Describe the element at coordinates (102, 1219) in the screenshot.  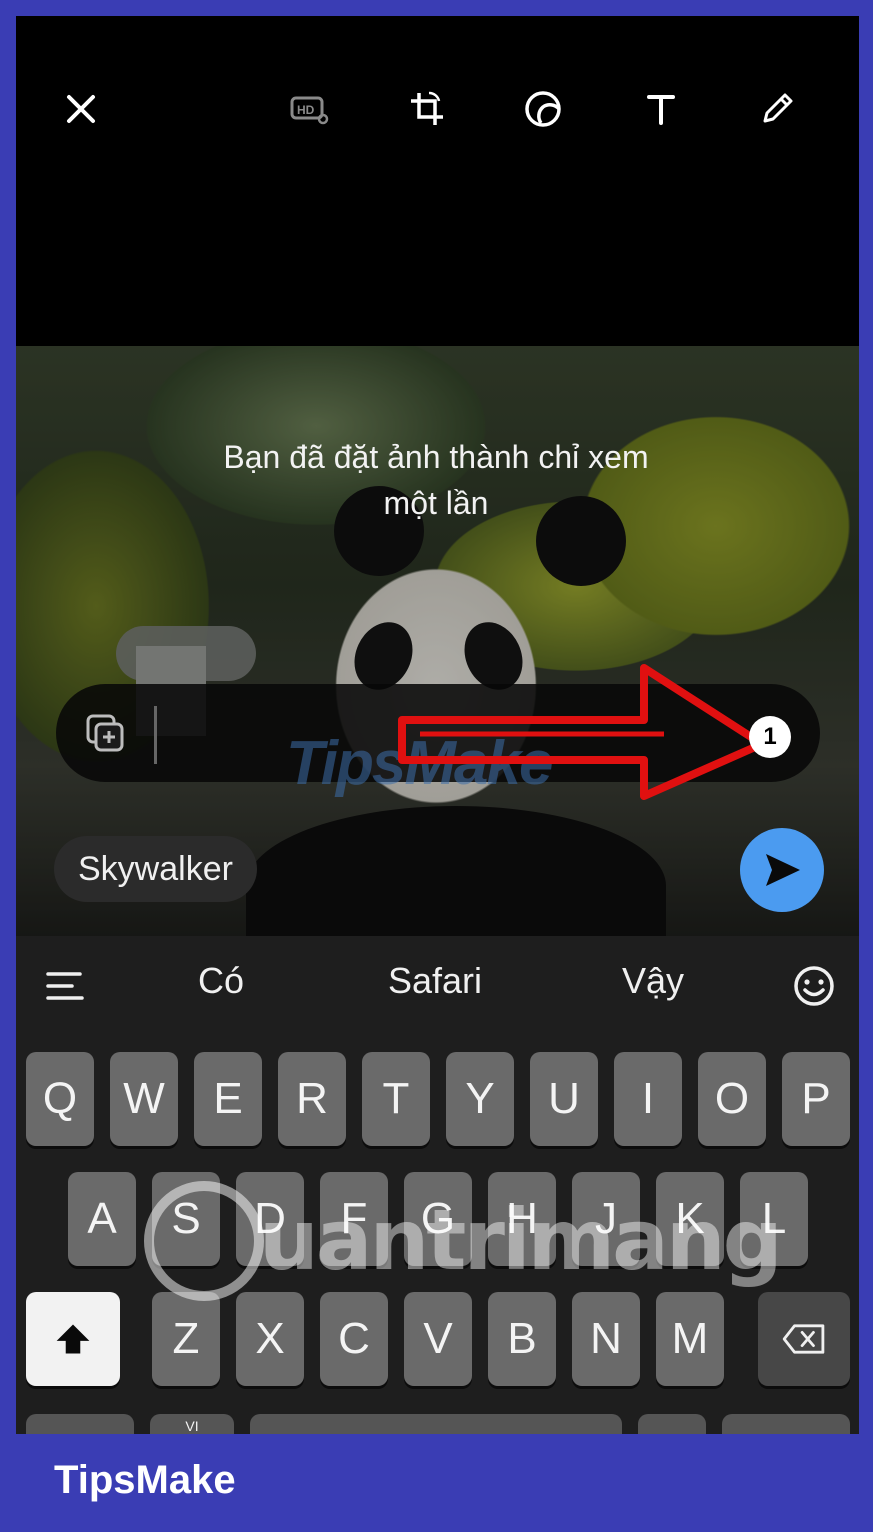
I see `key-a: A` at that location.